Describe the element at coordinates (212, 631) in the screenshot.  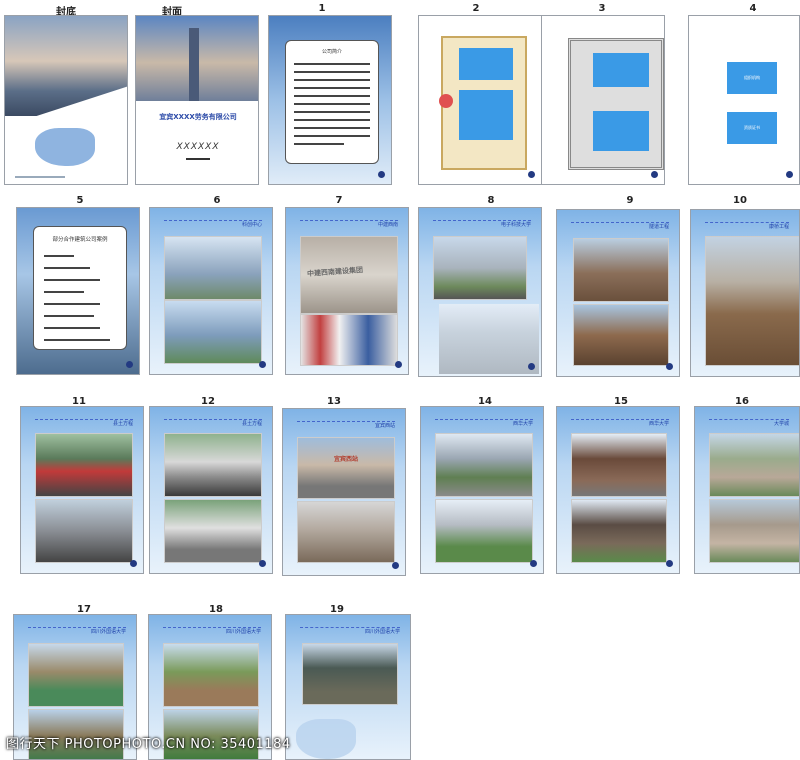
I see `page-18-header: 四川外国语大学` at that location.